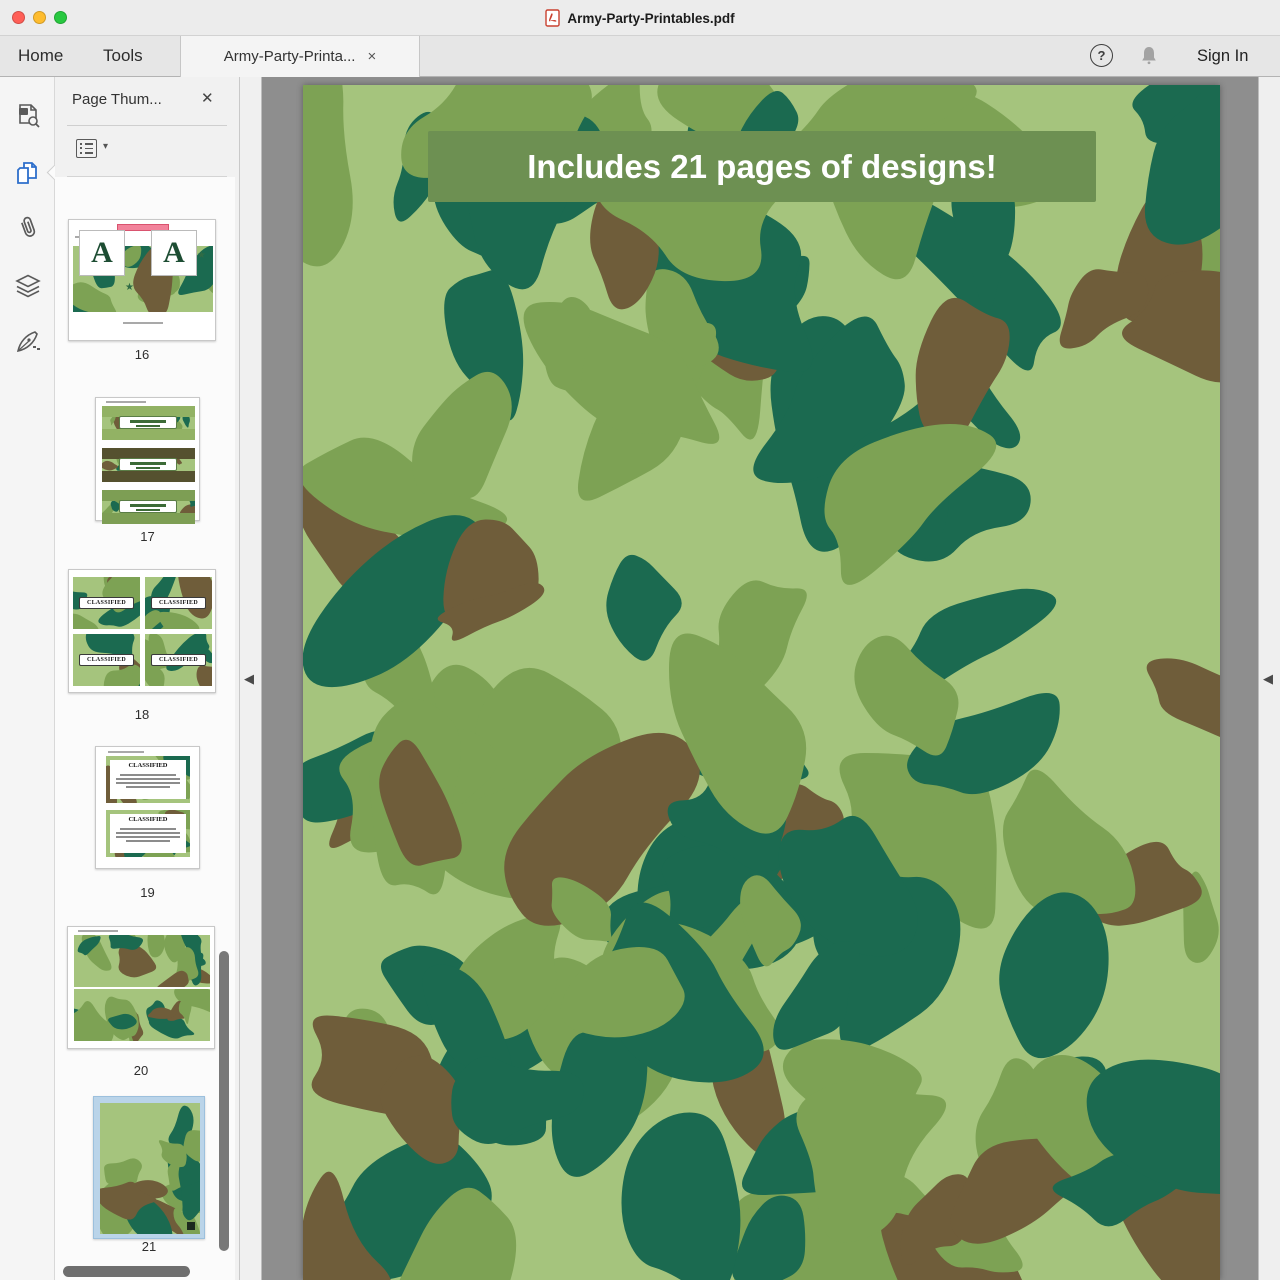 The width and height of the screenshot is (1280, 1280). What do you see at coordinates (553, 18) in the screenshot?
I see `pdf-file-icon` at bounding box center [553, 18].